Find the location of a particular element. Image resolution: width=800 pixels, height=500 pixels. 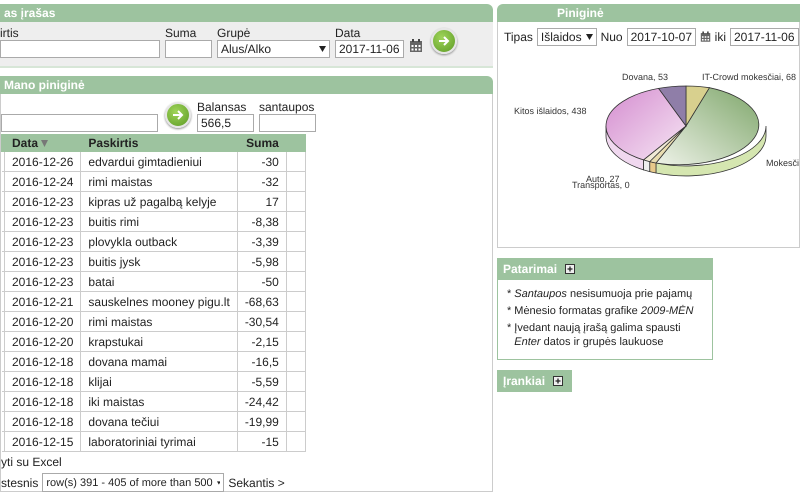

field-label: Balansas is located at coordinates (222, 107).